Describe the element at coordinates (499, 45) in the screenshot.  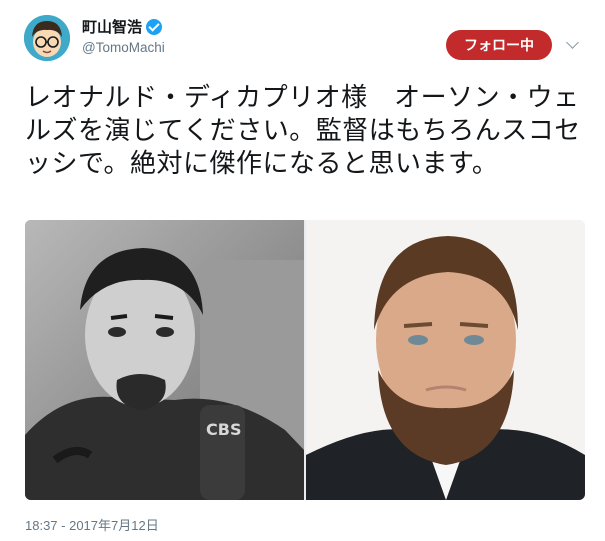
I see `follow-button: フォロー中` at that location.